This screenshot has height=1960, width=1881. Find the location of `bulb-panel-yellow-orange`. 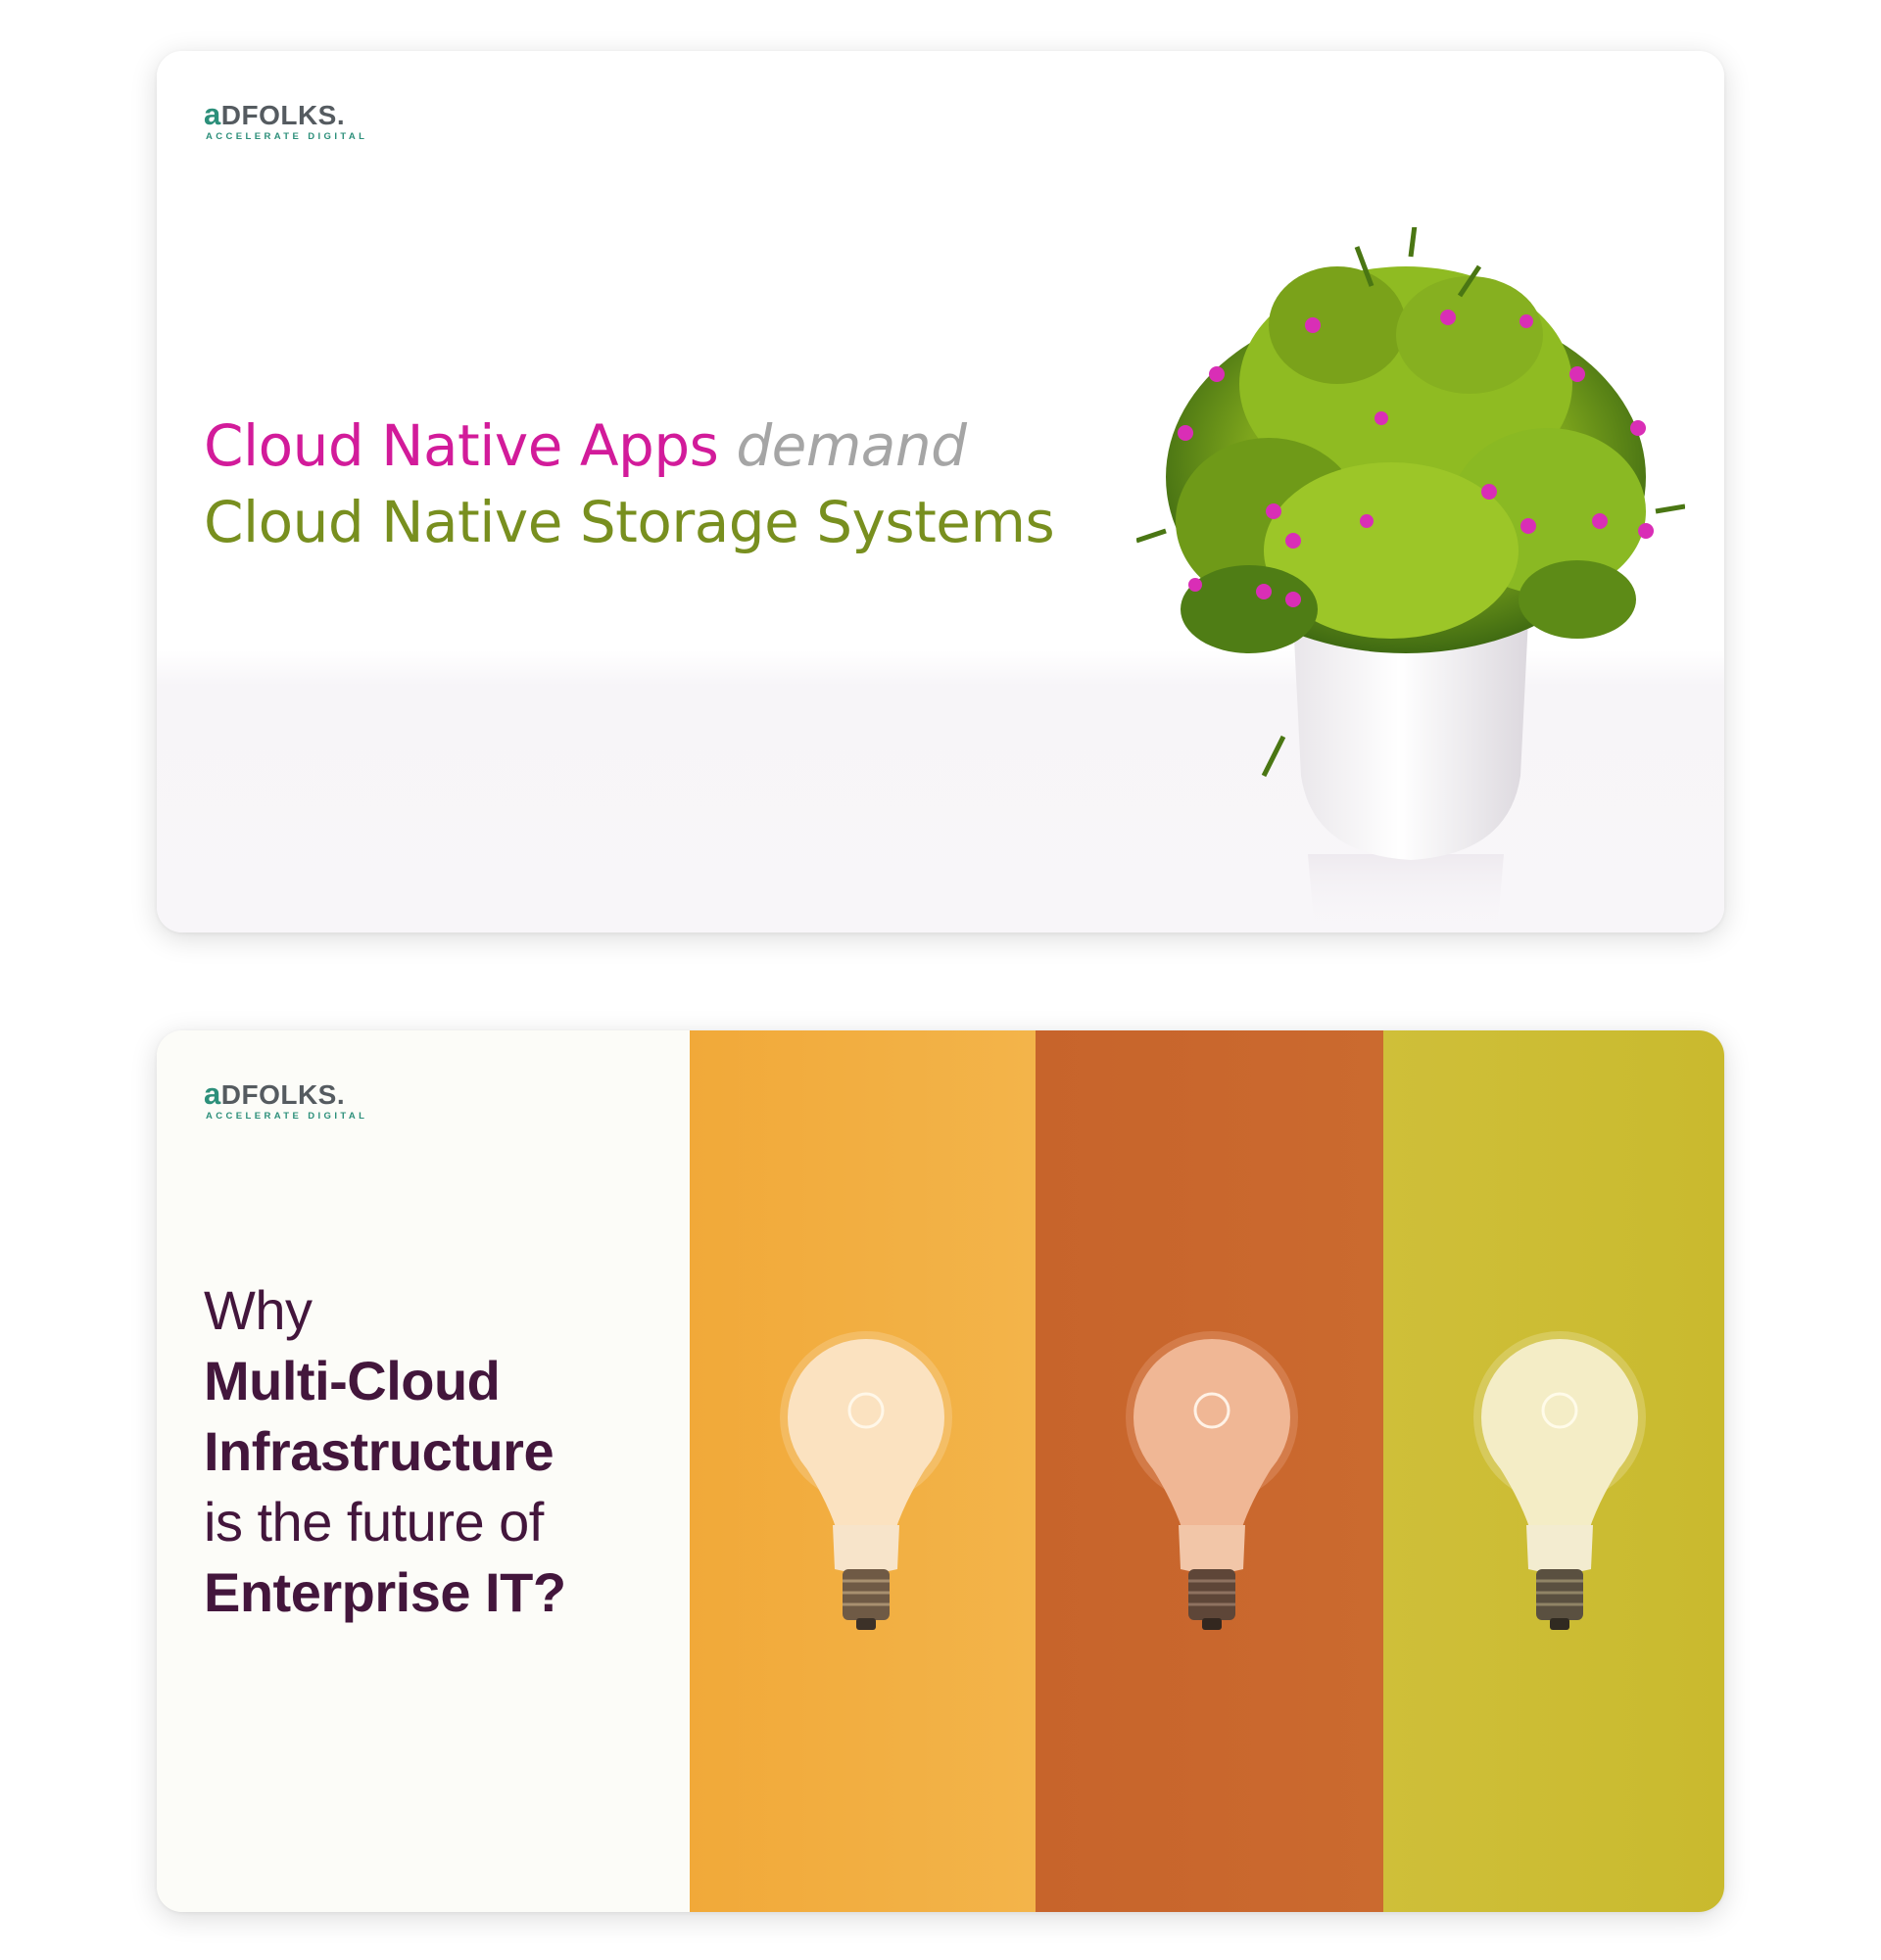

bulb-panel-yellow-orange is located at coordinates (863, 1471).